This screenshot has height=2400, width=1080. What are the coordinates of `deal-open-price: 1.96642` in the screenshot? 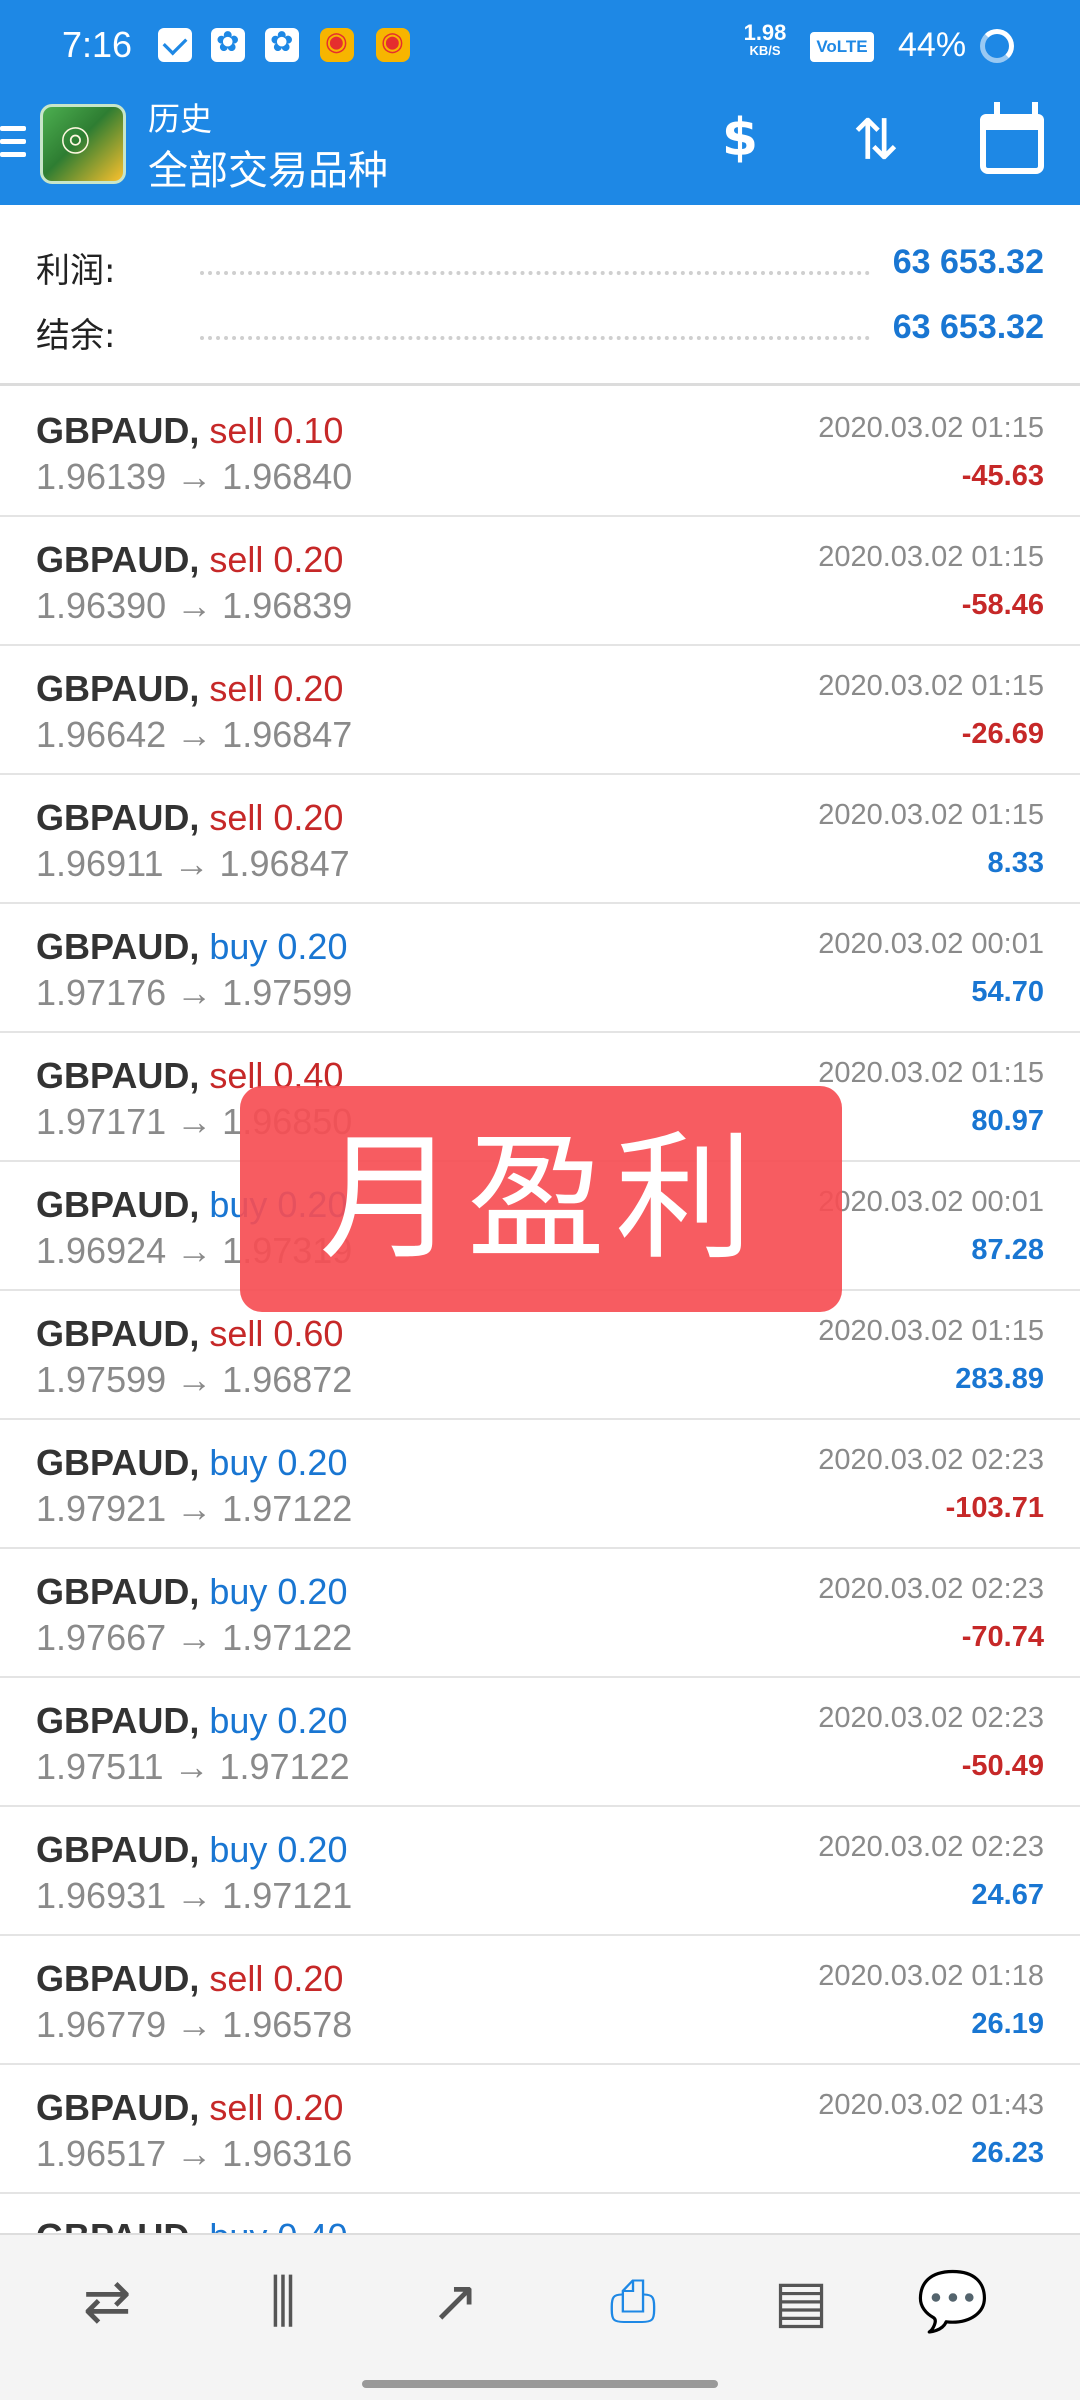 It's located at (101, 734).